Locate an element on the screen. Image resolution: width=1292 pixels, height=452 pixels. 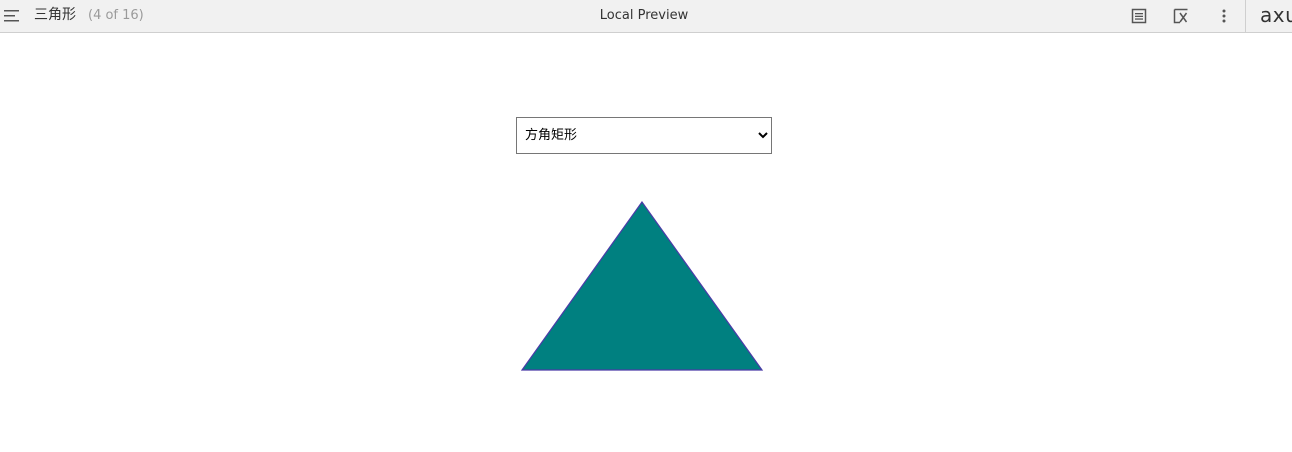
brand-logo: axu is located at coordinates (1276, 15).